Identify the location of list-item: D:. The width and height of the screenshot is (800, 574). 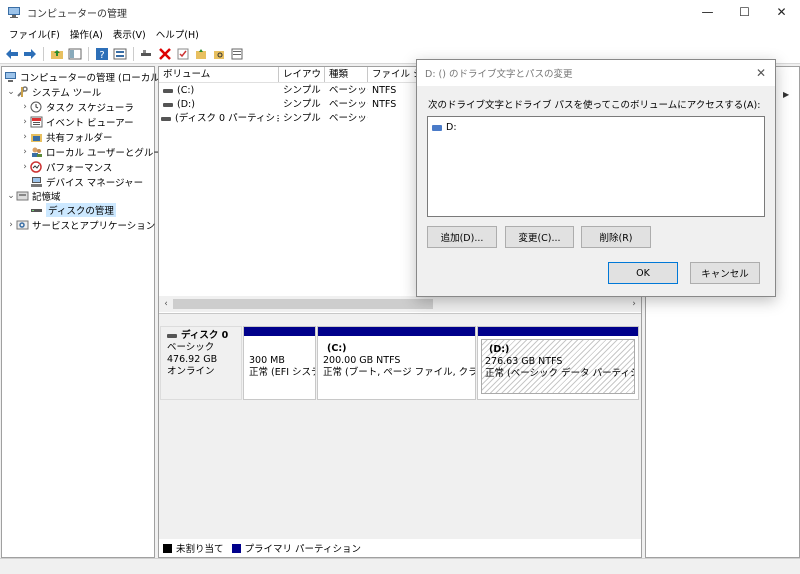
(444, 127).